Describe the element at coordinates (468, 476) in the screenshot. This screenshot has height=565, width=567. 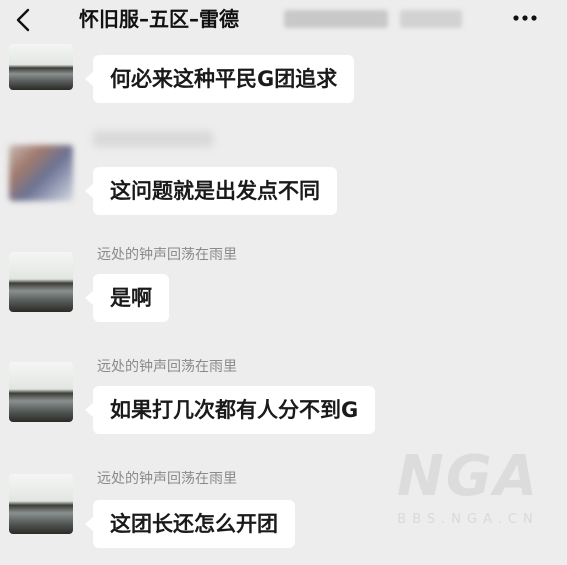
I see `watermark-logo: NGA` at that location.